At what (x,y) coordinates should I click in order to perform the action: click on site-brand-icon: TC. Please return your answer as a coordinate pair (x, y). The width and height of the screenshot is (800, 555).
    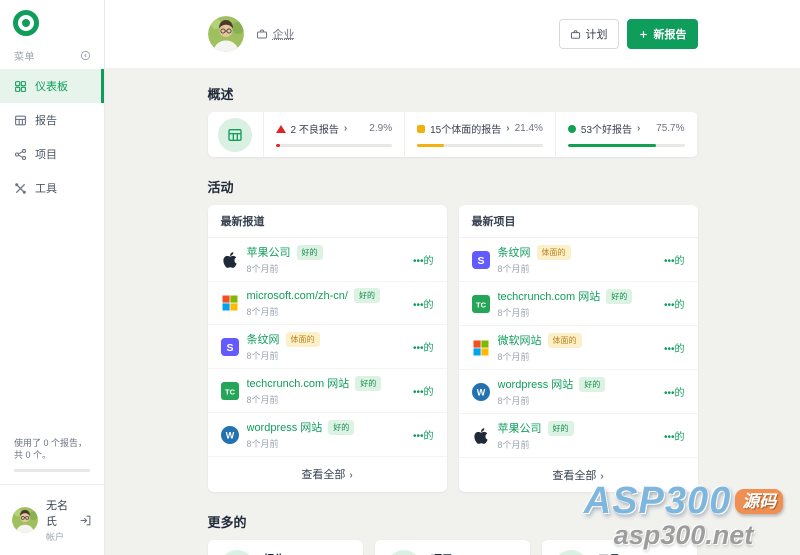
    Looking at the image, I should click on (229, 390).